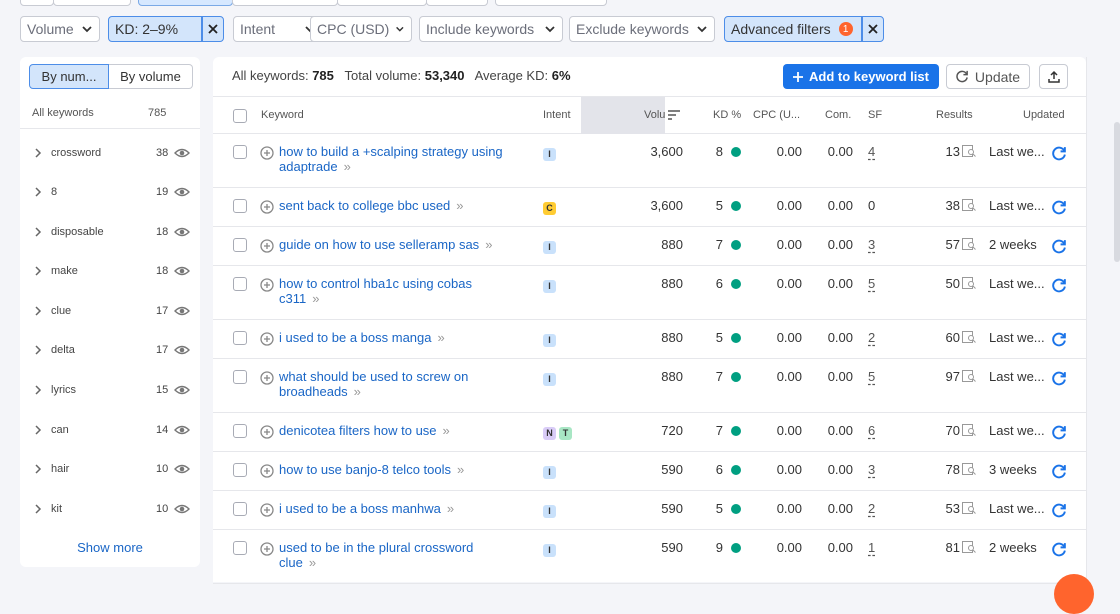  I want to click on col-intent: Intent, so click(557, 115).